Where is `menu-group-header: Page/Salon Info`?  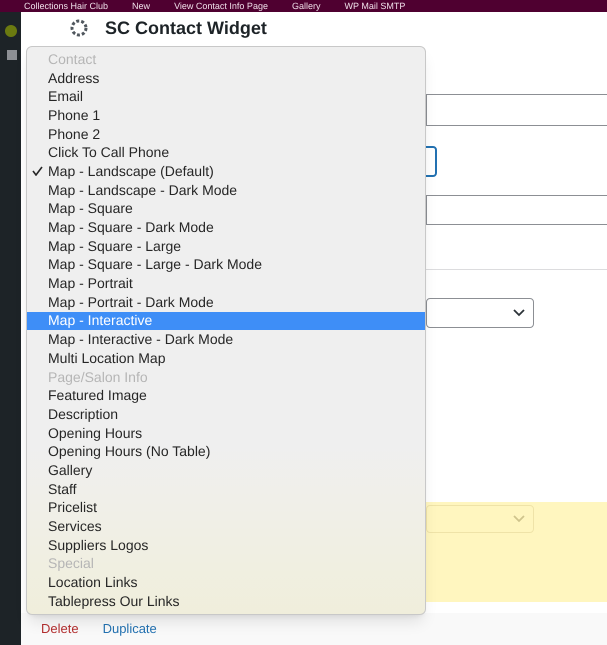
menu-group-header: Page/Salon Info is located at coordinates (98, 377).